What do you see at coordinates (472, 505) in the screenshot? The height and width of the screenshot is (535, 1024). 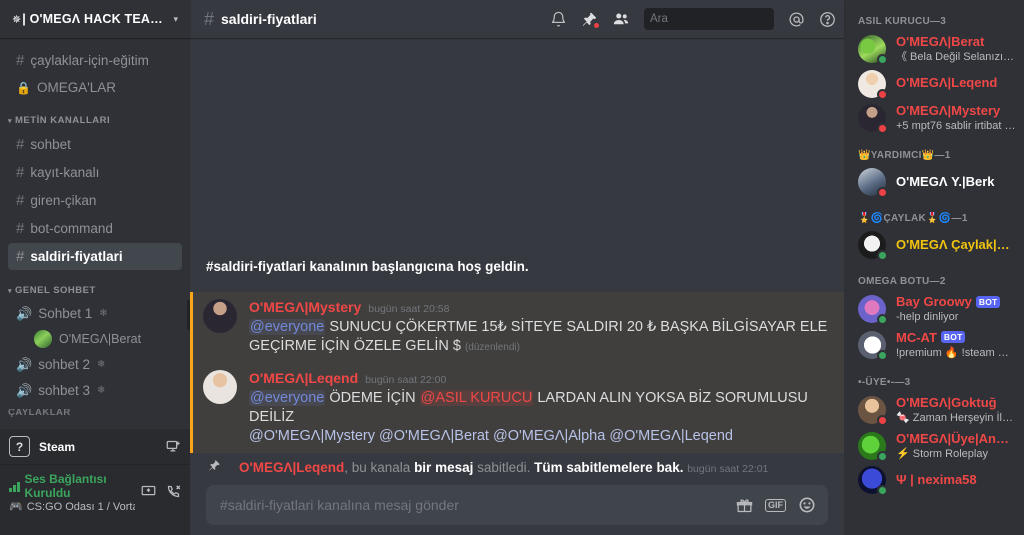 I see `message-input: #saldiri-fiyatlari kanalına mesaj gönder` at bounding box center [472, 505].